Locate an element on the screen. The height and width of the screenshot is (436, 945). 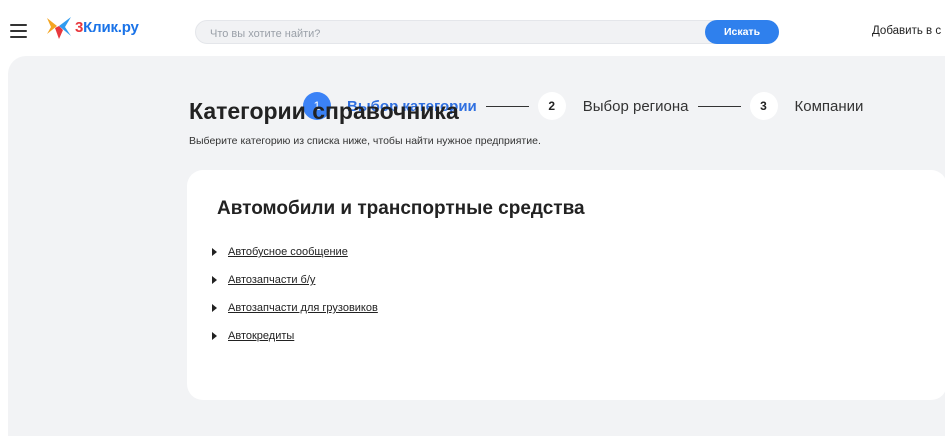
step-2-label: Выбор региона is located at coordinates (635, 106).